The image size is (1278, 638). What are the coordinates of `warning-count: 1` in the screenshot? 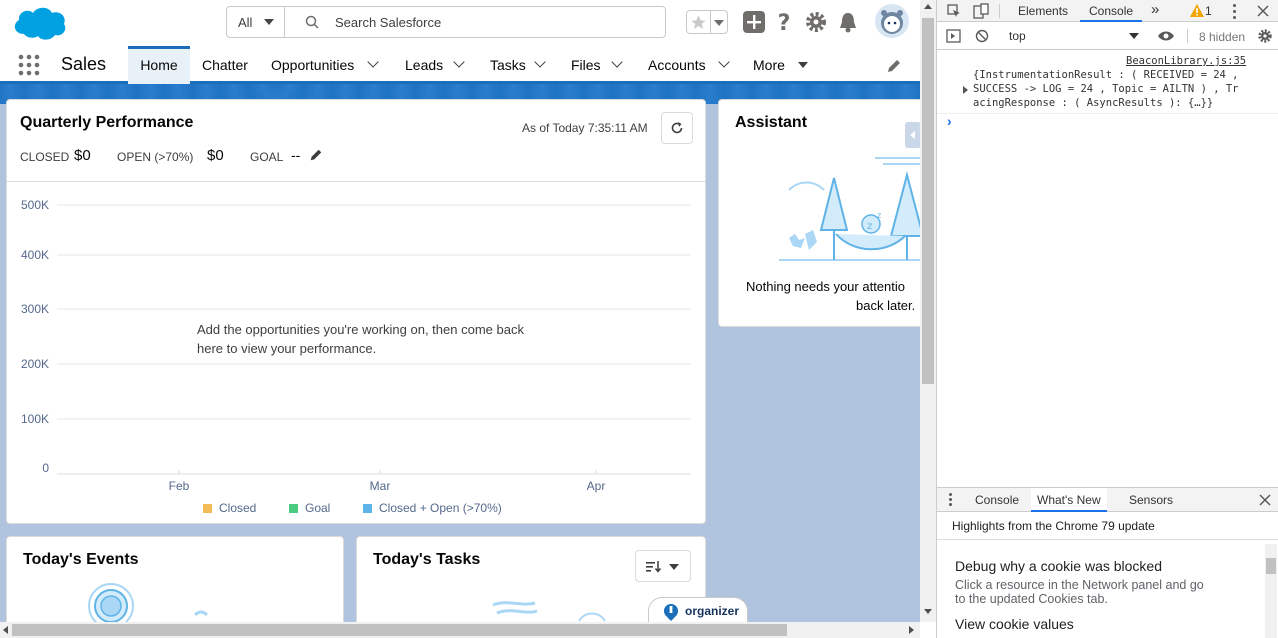 It's located at (1208, 11).